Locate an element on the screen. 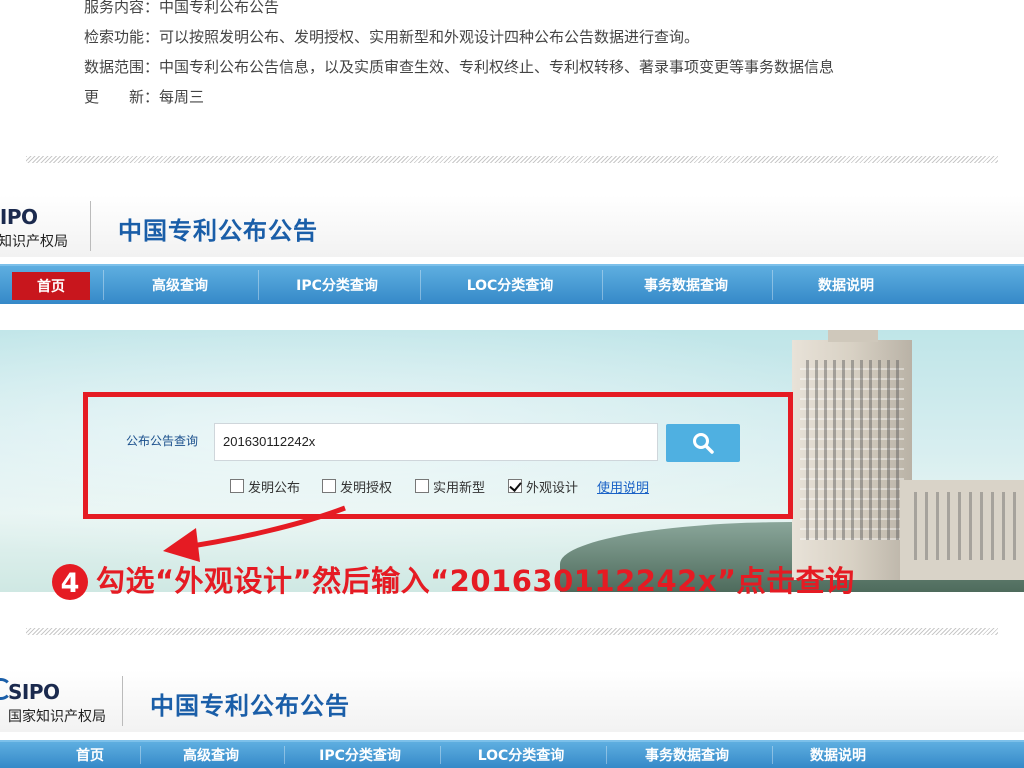 The height and width of the screenshot is (768, 1024). step-number-badge: 4 is located at coordinates (70, 582).